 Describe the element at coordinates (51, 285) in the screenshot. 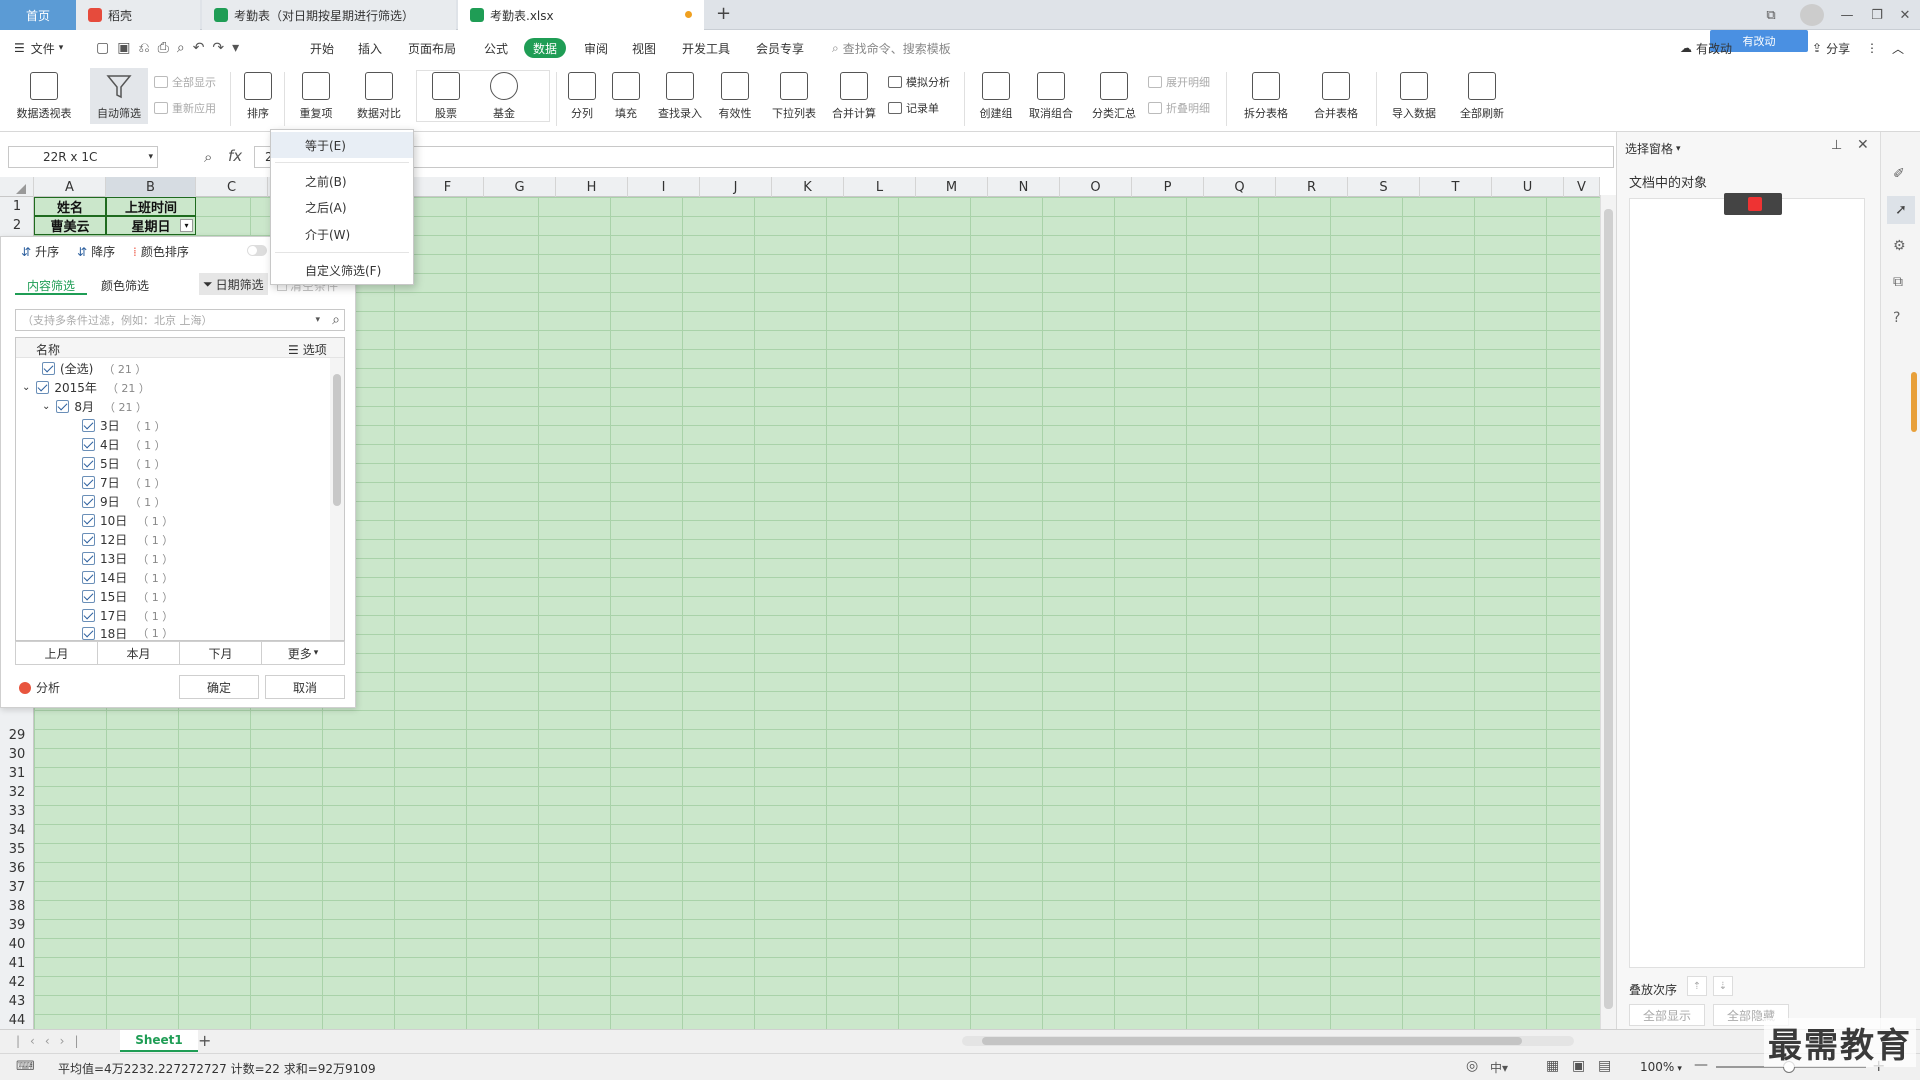

I see `tab-content-filter: 内容筛选` at that location.